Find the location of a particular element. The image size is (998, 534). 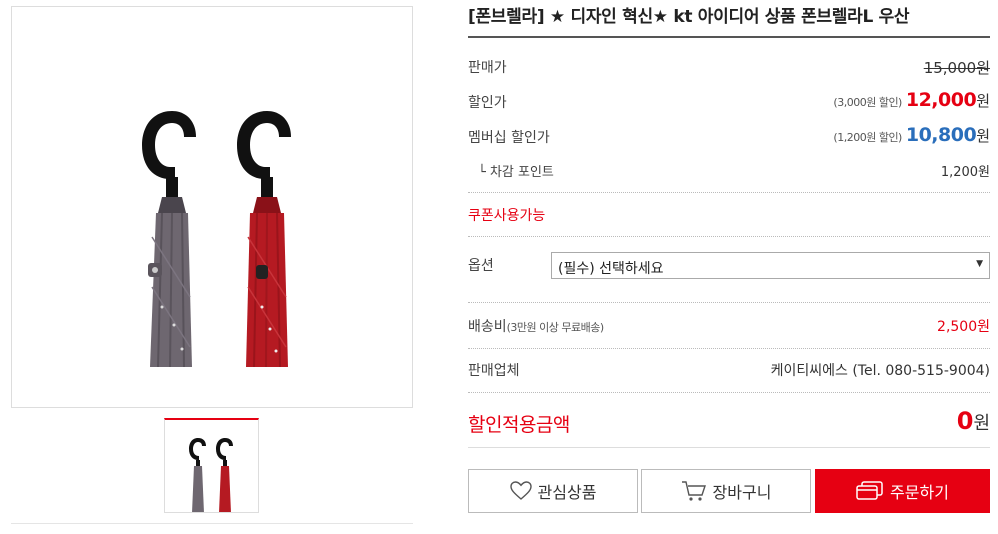

cart-button: 장바구니 is located at coordinates (726, 491).